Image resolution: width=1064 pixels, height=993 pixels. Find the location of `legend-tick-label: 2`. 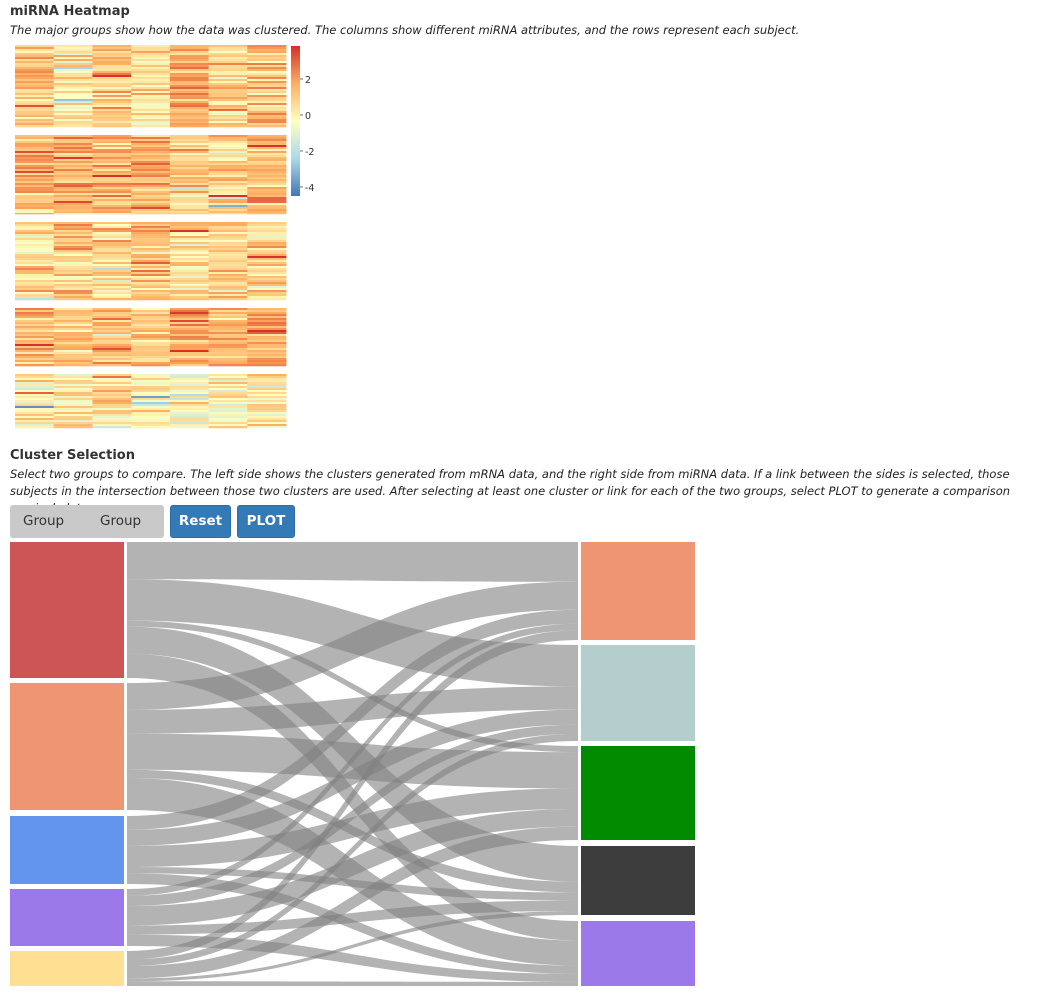

legend-tick-label: 2 is located at coordinates (308, 80).